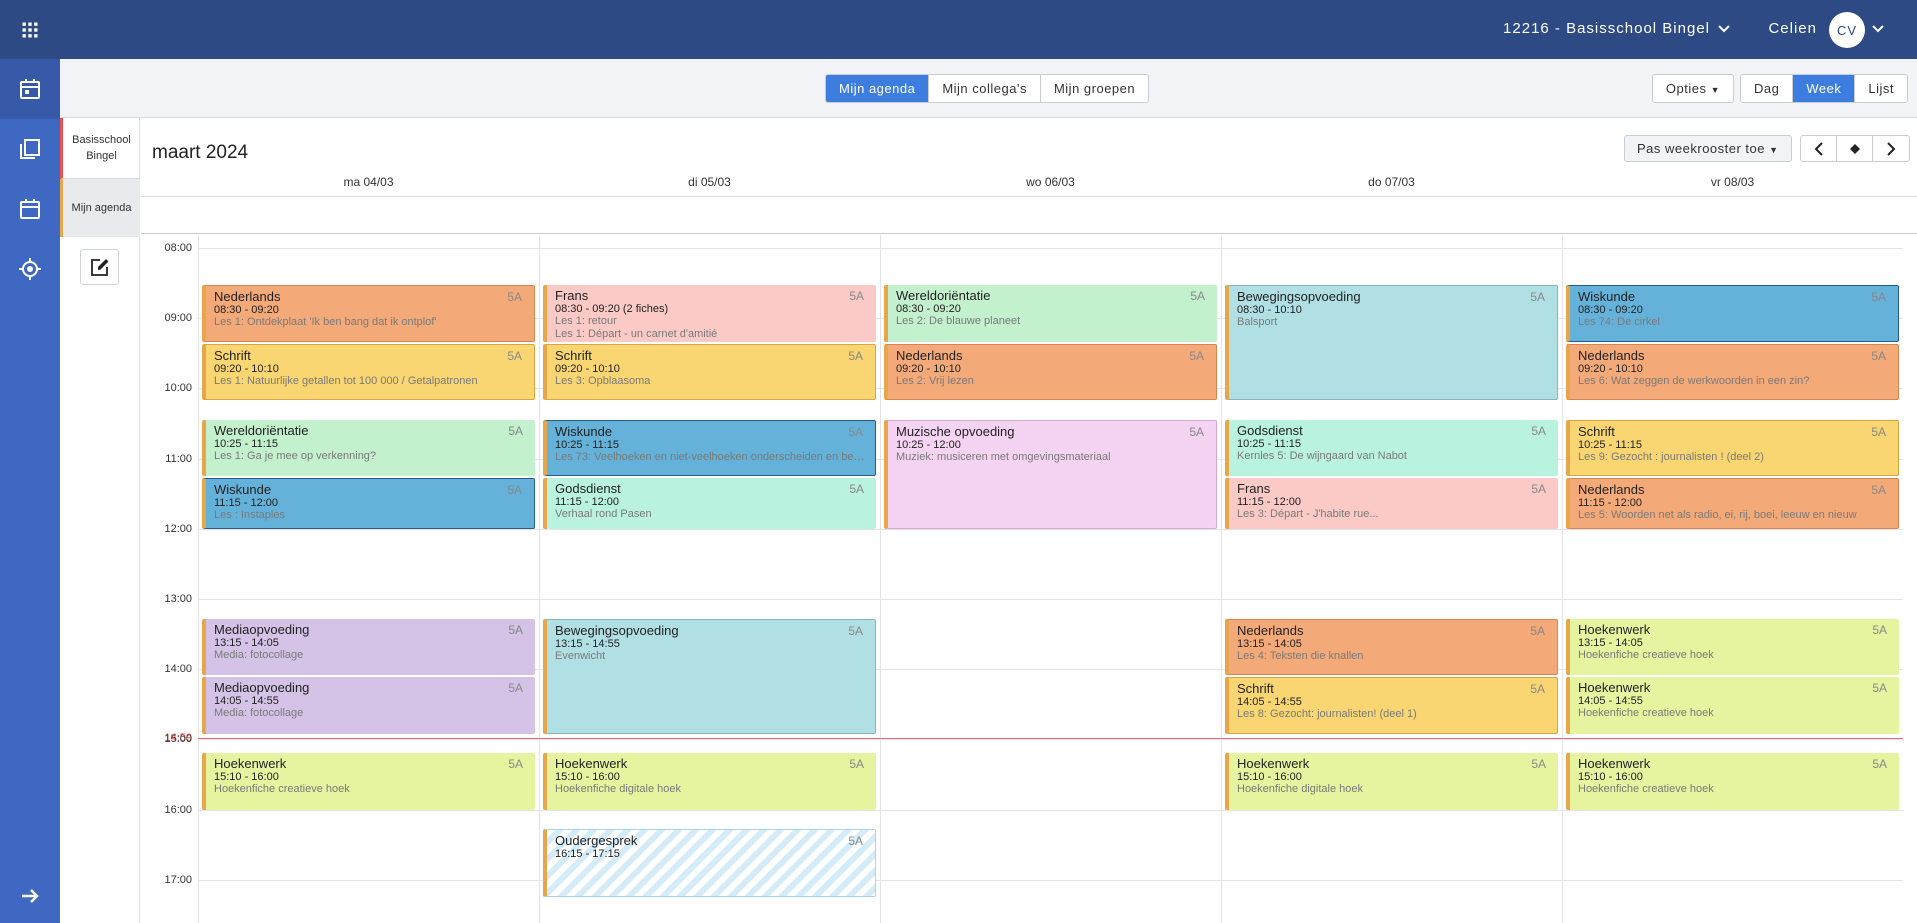 Image resolution: width=1917 pixels, height=923 pixels. Describe the element at coordinates (178, 458) in the screenshot. I see `hour-label: 11:00` at that location.